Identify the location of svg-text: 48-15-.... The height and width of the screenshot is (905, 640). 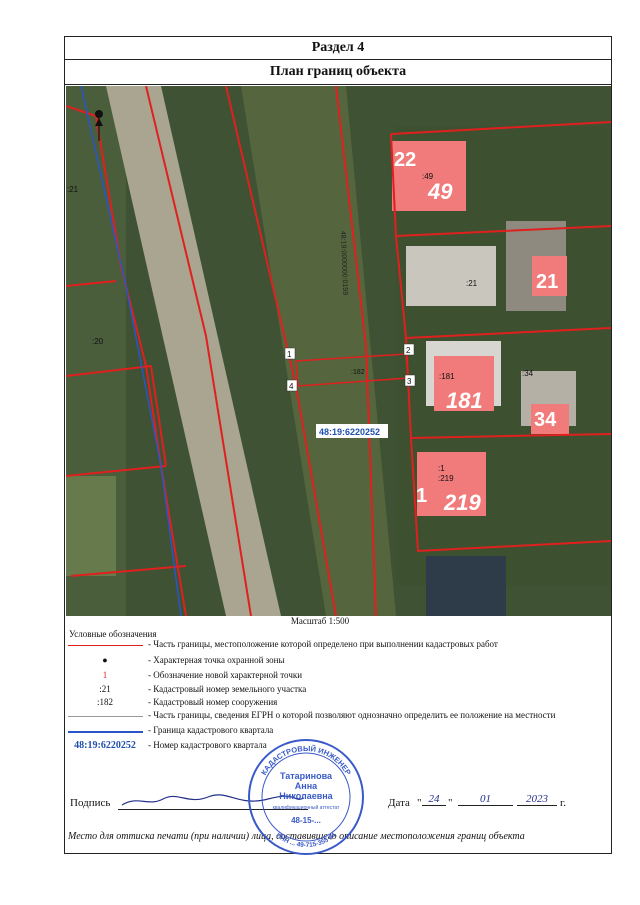
(306, 820).